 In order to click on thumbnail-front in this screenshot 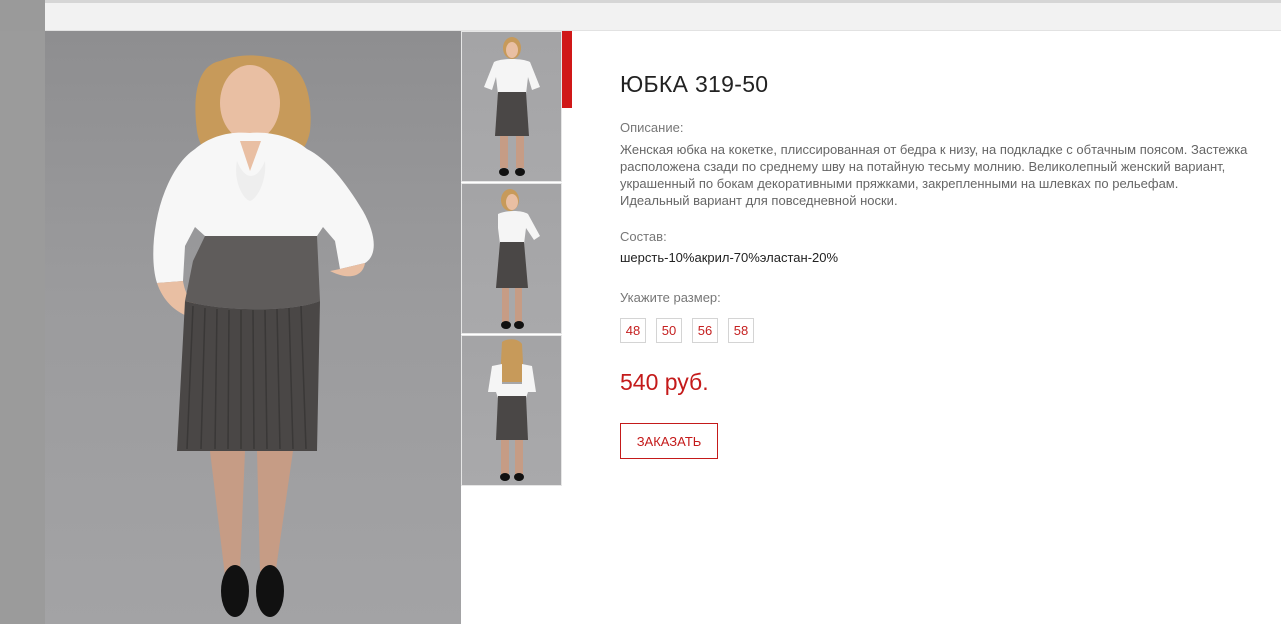, I will do `click(511, 106)`.